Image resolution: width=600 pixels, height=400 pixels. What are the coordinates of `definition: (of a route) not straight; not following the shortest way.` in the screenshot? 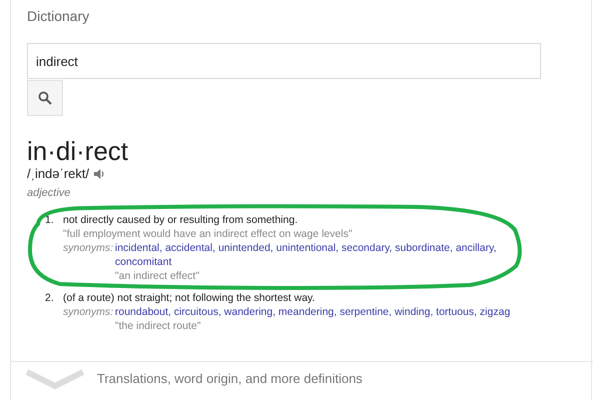 It's located at (189, 298).